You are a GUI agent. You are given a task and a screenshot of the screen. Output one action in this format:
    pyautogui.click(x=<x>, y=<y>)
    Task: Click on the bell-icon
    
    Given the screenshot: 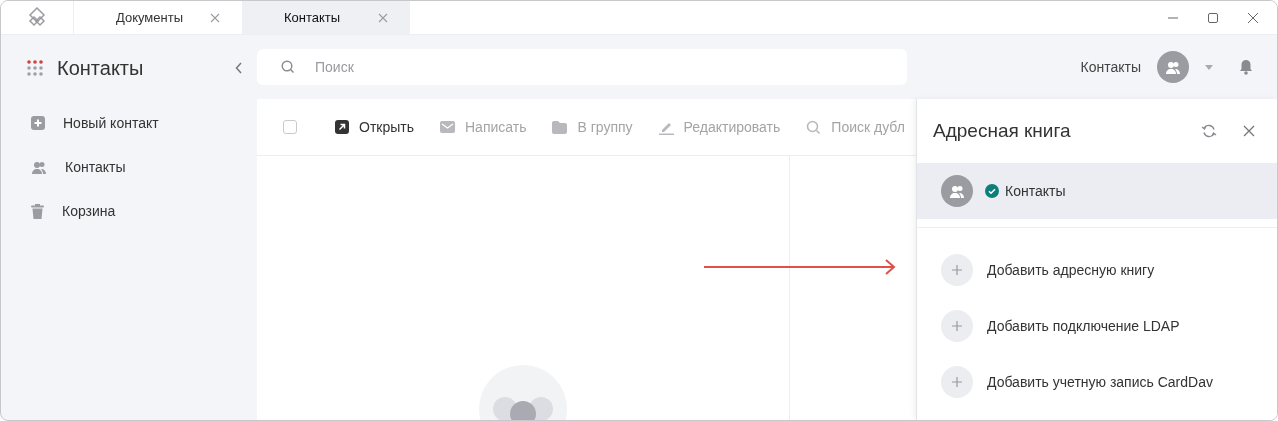 What is the action you would take?
    pyautogui.click(x=1246, y=67)
    